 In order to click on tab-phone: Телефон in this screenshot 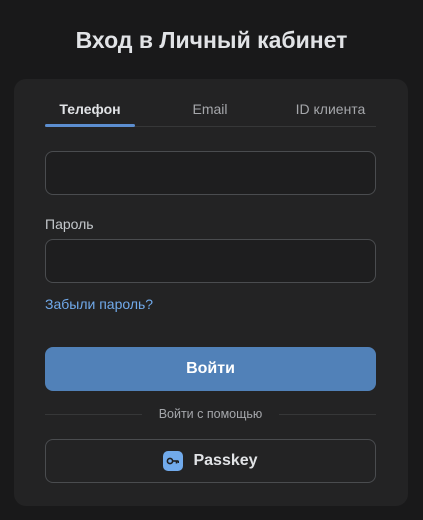, I will do `click(90, 111)`.